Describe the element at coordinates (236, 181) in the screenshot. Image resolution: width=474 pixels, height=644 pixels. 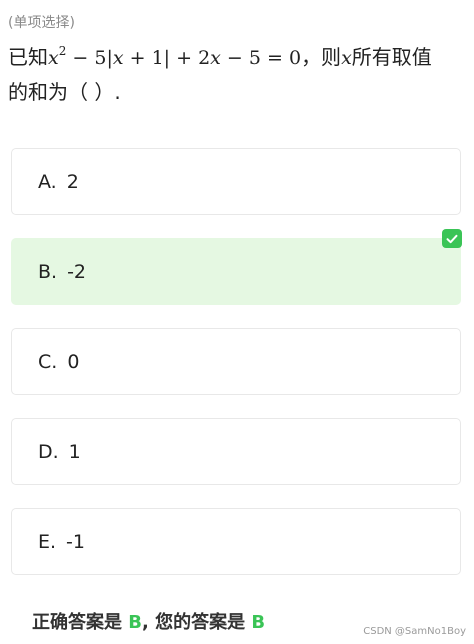
I see `option-a: A. 2` at that location.